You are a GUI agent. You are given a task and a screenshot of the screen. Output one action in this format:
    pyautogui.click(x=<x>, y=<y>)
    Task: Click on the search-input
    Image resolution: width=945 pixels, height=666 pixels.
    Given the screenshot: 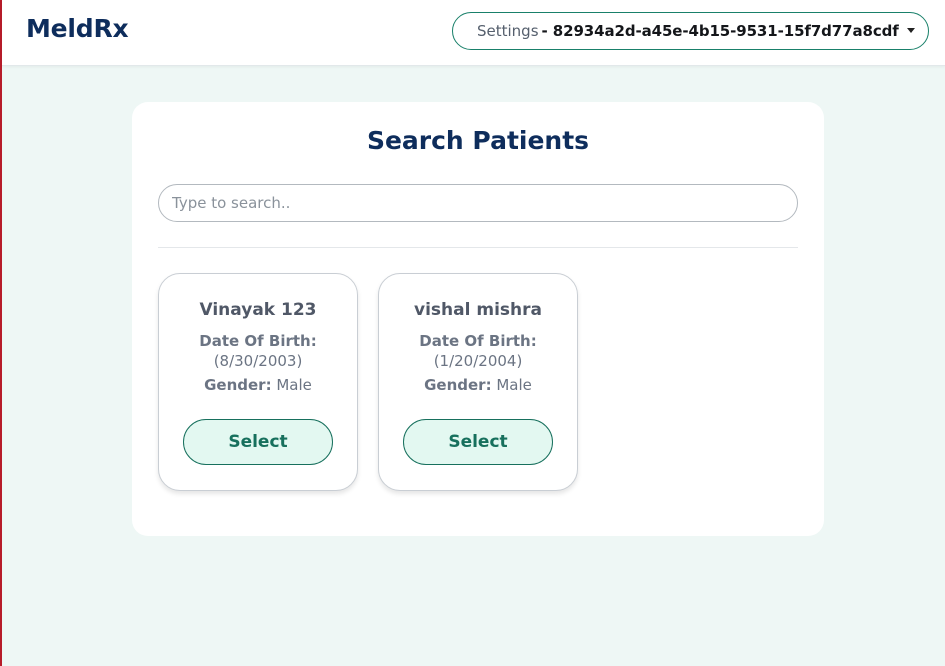 What is the action you would take?
    pyautogui.click(x=478, y=203)
    